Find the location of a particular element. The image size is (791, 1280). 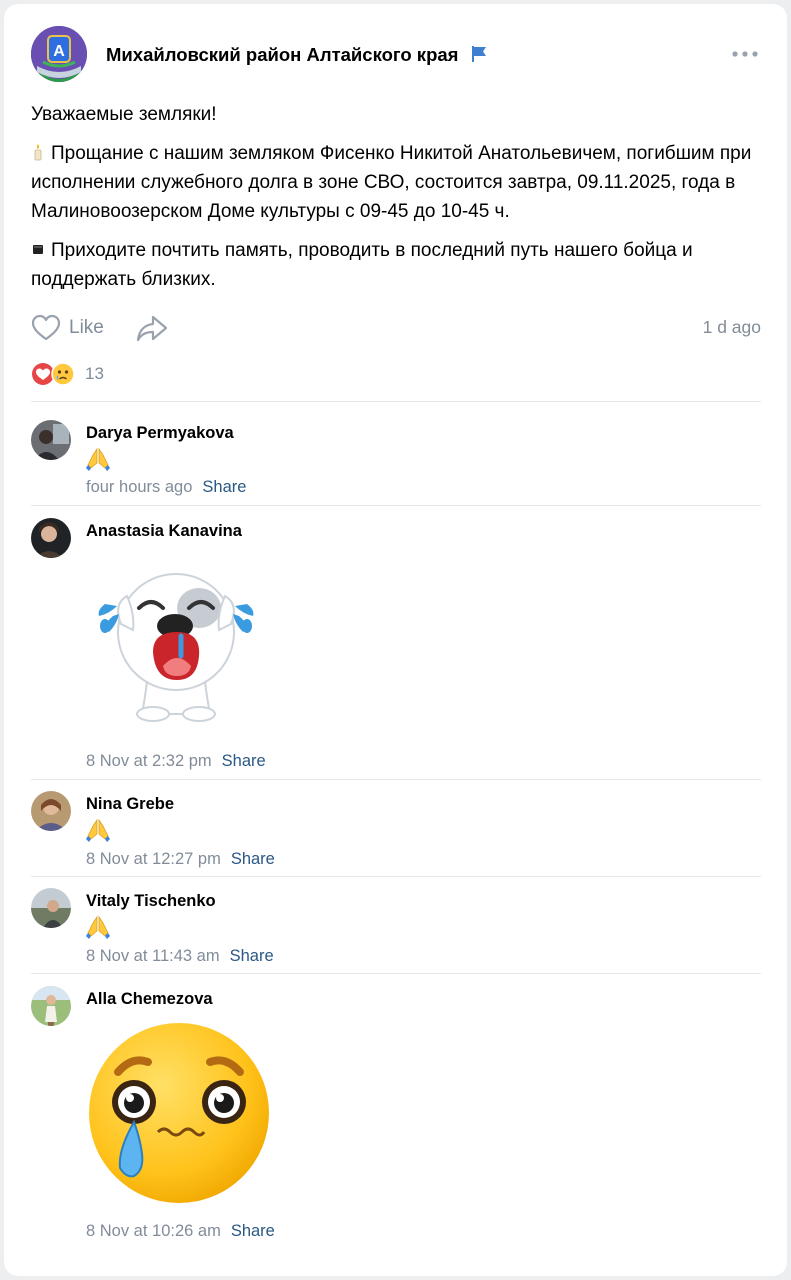

crying-dog-sticker is located at coordinates (176, 647).